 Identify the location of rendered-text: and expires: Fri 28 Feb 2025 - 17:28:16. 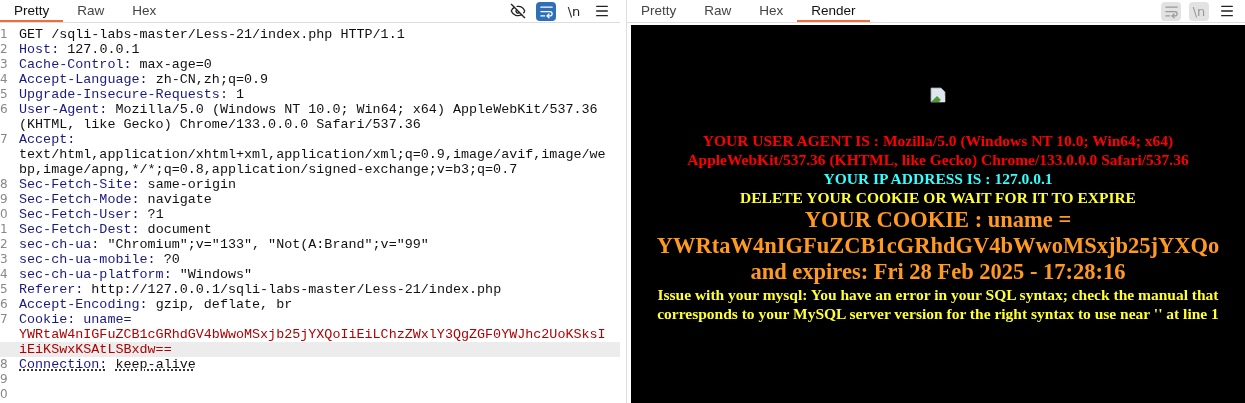
(938, 272).